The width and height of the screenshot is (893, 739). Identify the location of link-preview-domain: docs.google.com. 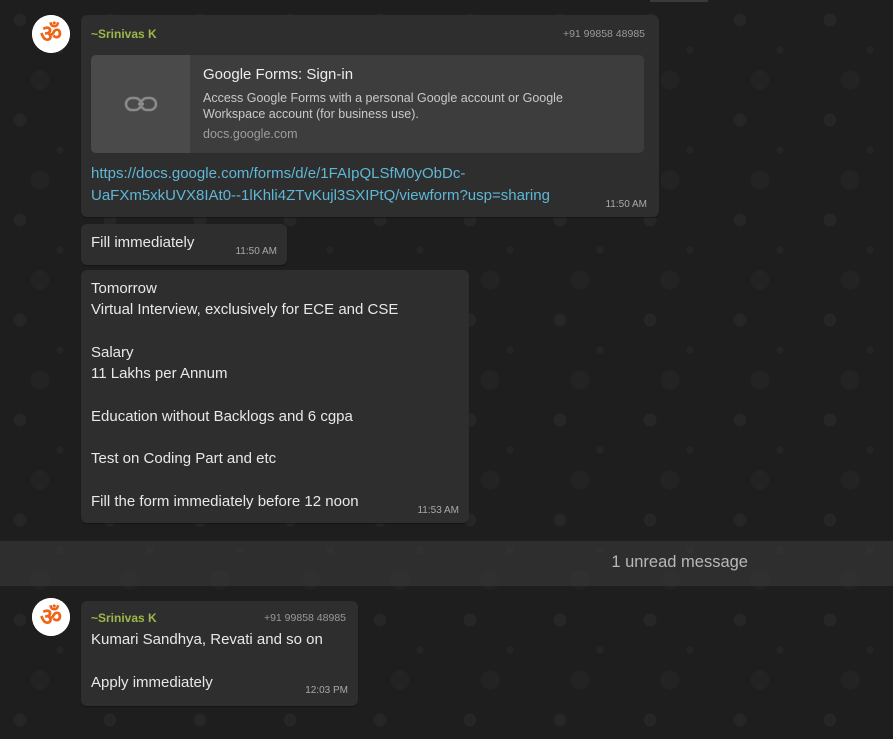
(250, 134).